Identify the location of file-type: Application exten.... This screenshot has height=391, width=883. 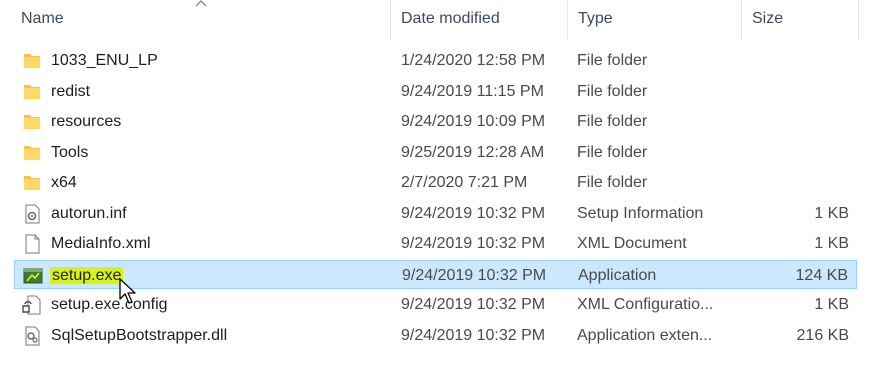
(645, 335).